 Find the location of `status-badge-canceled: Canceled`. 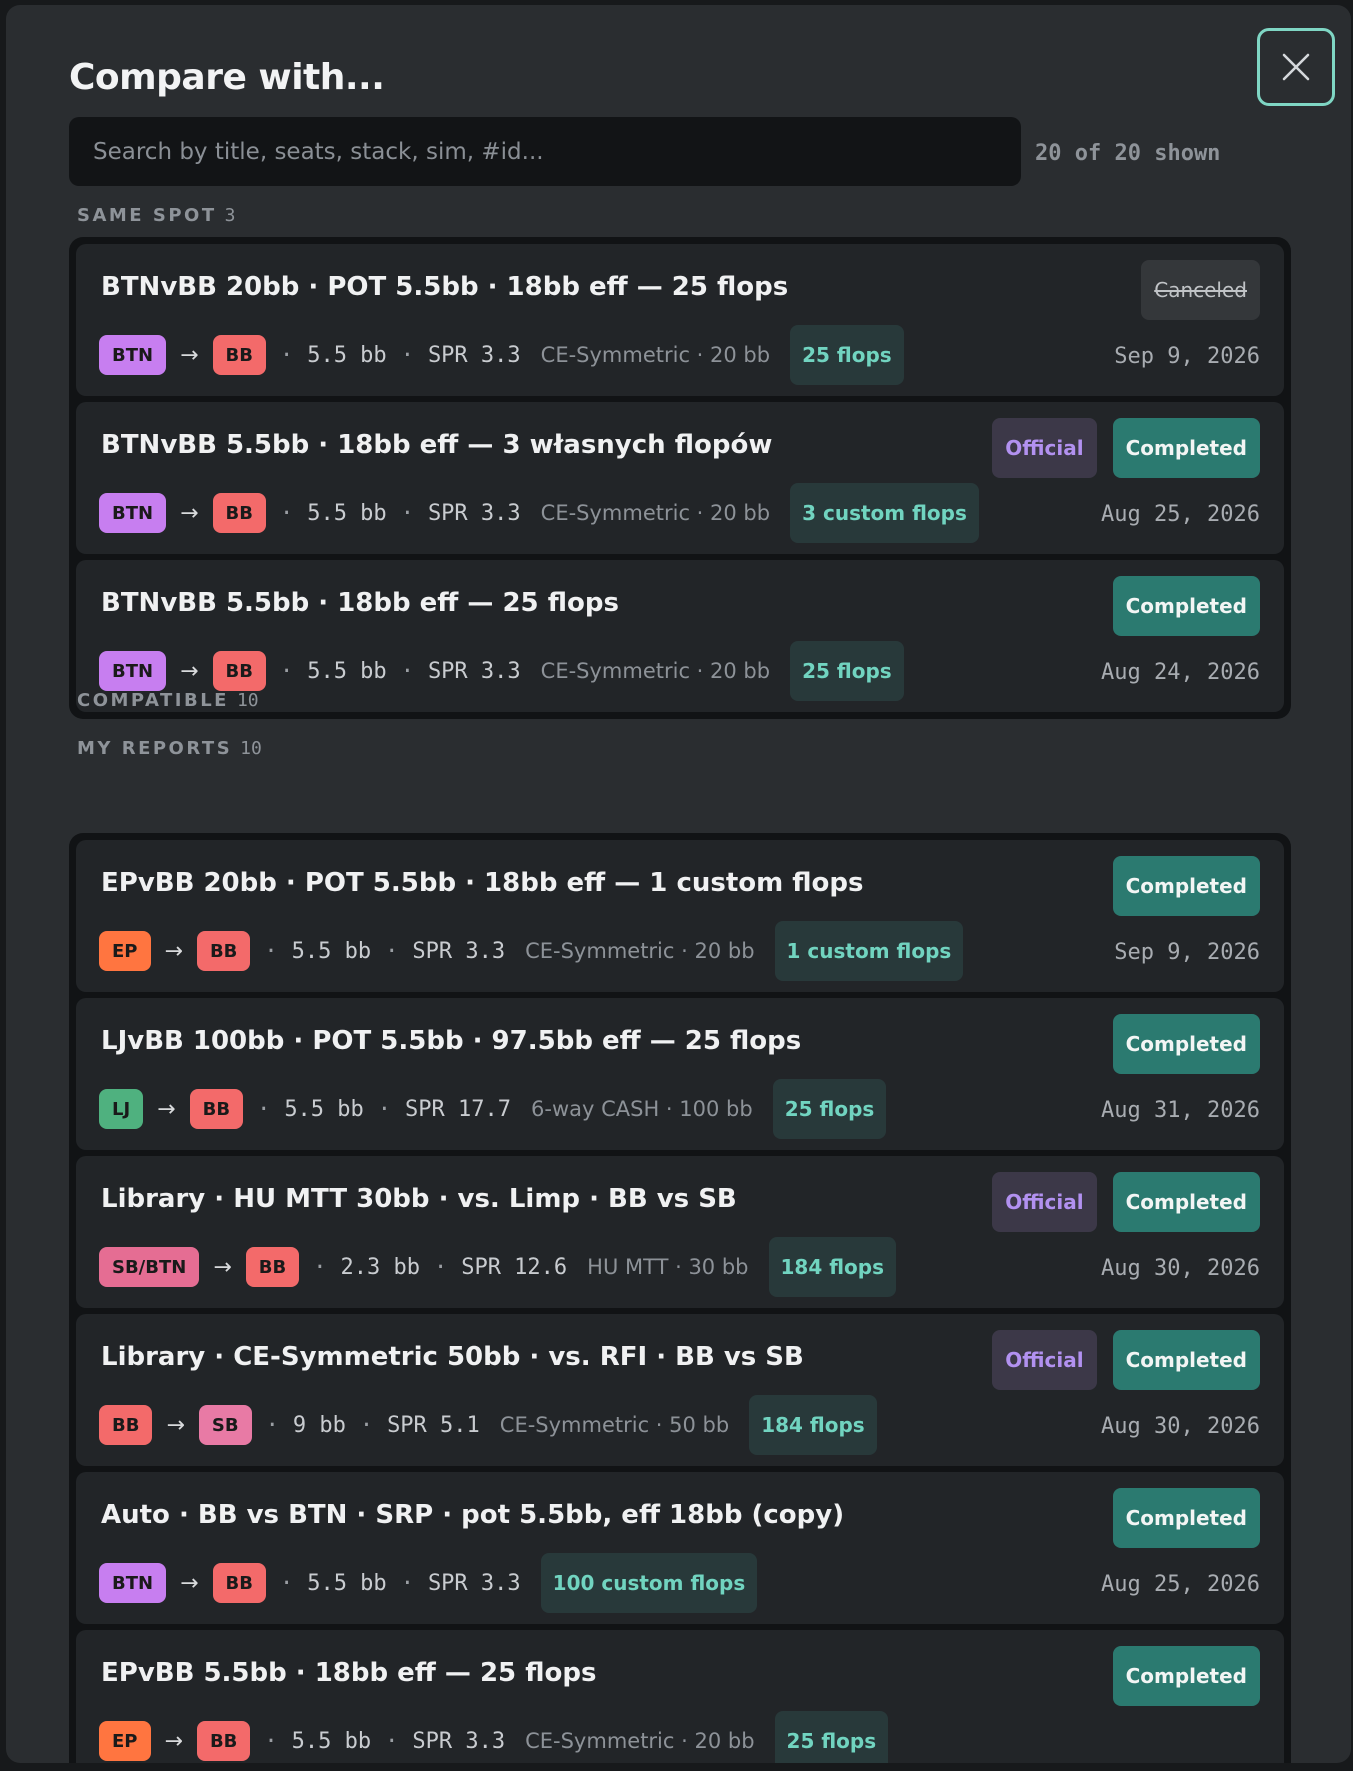

status-badge-canceled: Canceled is located at coordinates (1200, 290).